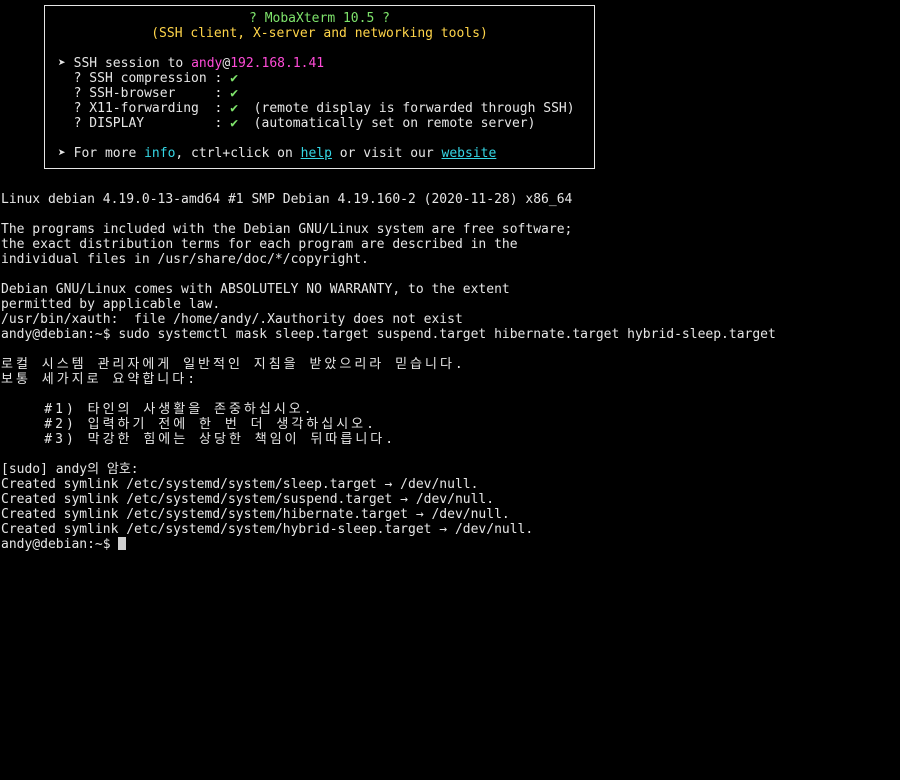 This screenshot has width=900, height=780. Describe the element at coordinates (60, 544) in the screenshot. I see `shell-prompt: andy@debian:~$` at that location.